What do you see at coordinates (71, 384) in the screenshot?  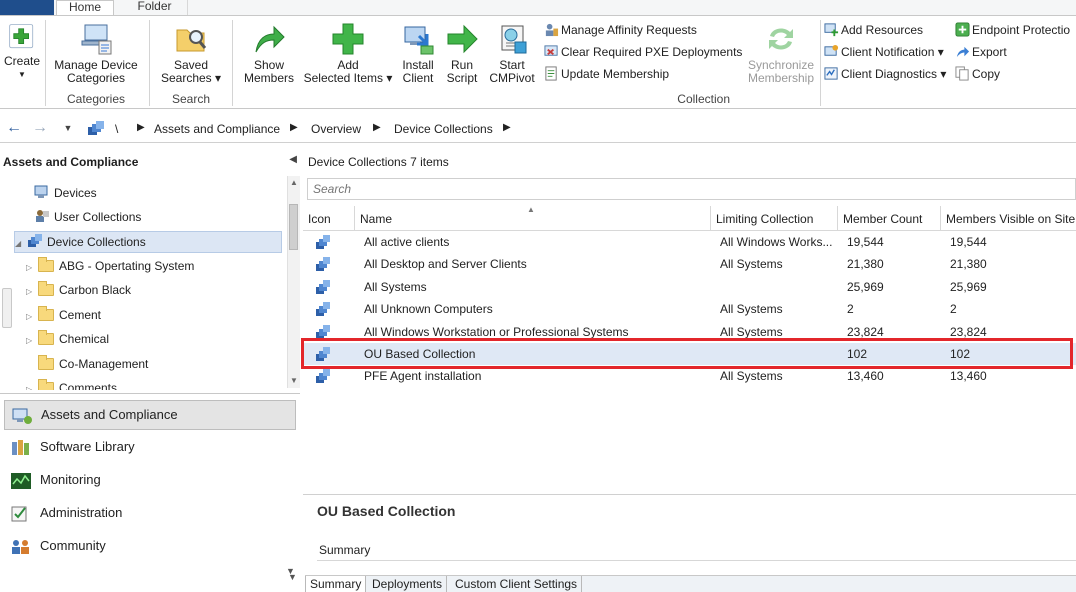 I see `tree-folder-comments: ▷ Comments` at bounding box center [71, 384].